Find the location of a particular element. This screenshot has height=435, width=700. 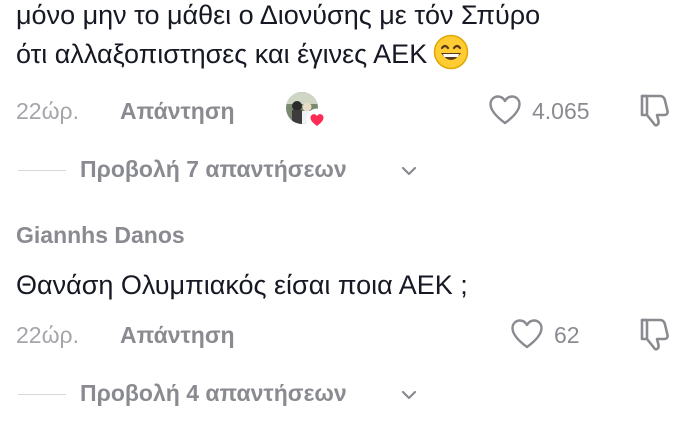

heart-badge-icon is located at coordinates (317, 119).